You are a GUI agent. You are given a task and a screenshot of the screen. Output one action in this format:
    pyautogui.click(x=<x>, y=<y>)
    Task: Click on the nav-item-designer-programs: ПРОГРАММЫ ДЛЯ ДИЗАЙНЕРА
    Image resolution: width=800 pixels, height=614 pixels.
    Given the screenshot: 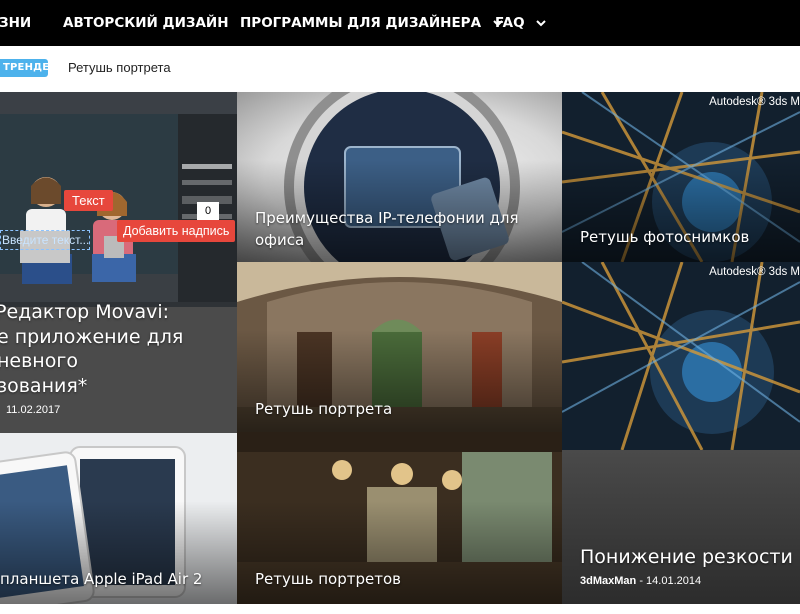 What is the action you would take?
    pyautogui.click(x=372, y=23)
    